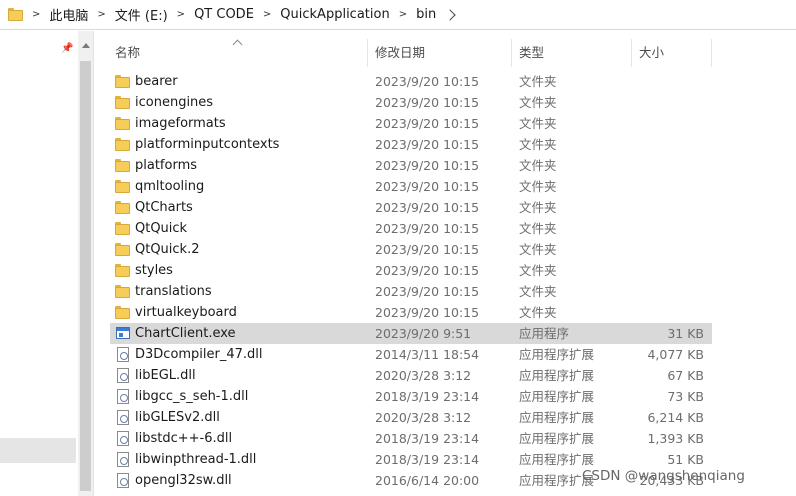  Describe the element at coordinates (39, 263) in the screenshot. I see `navigation-pane: 📌` at that location.